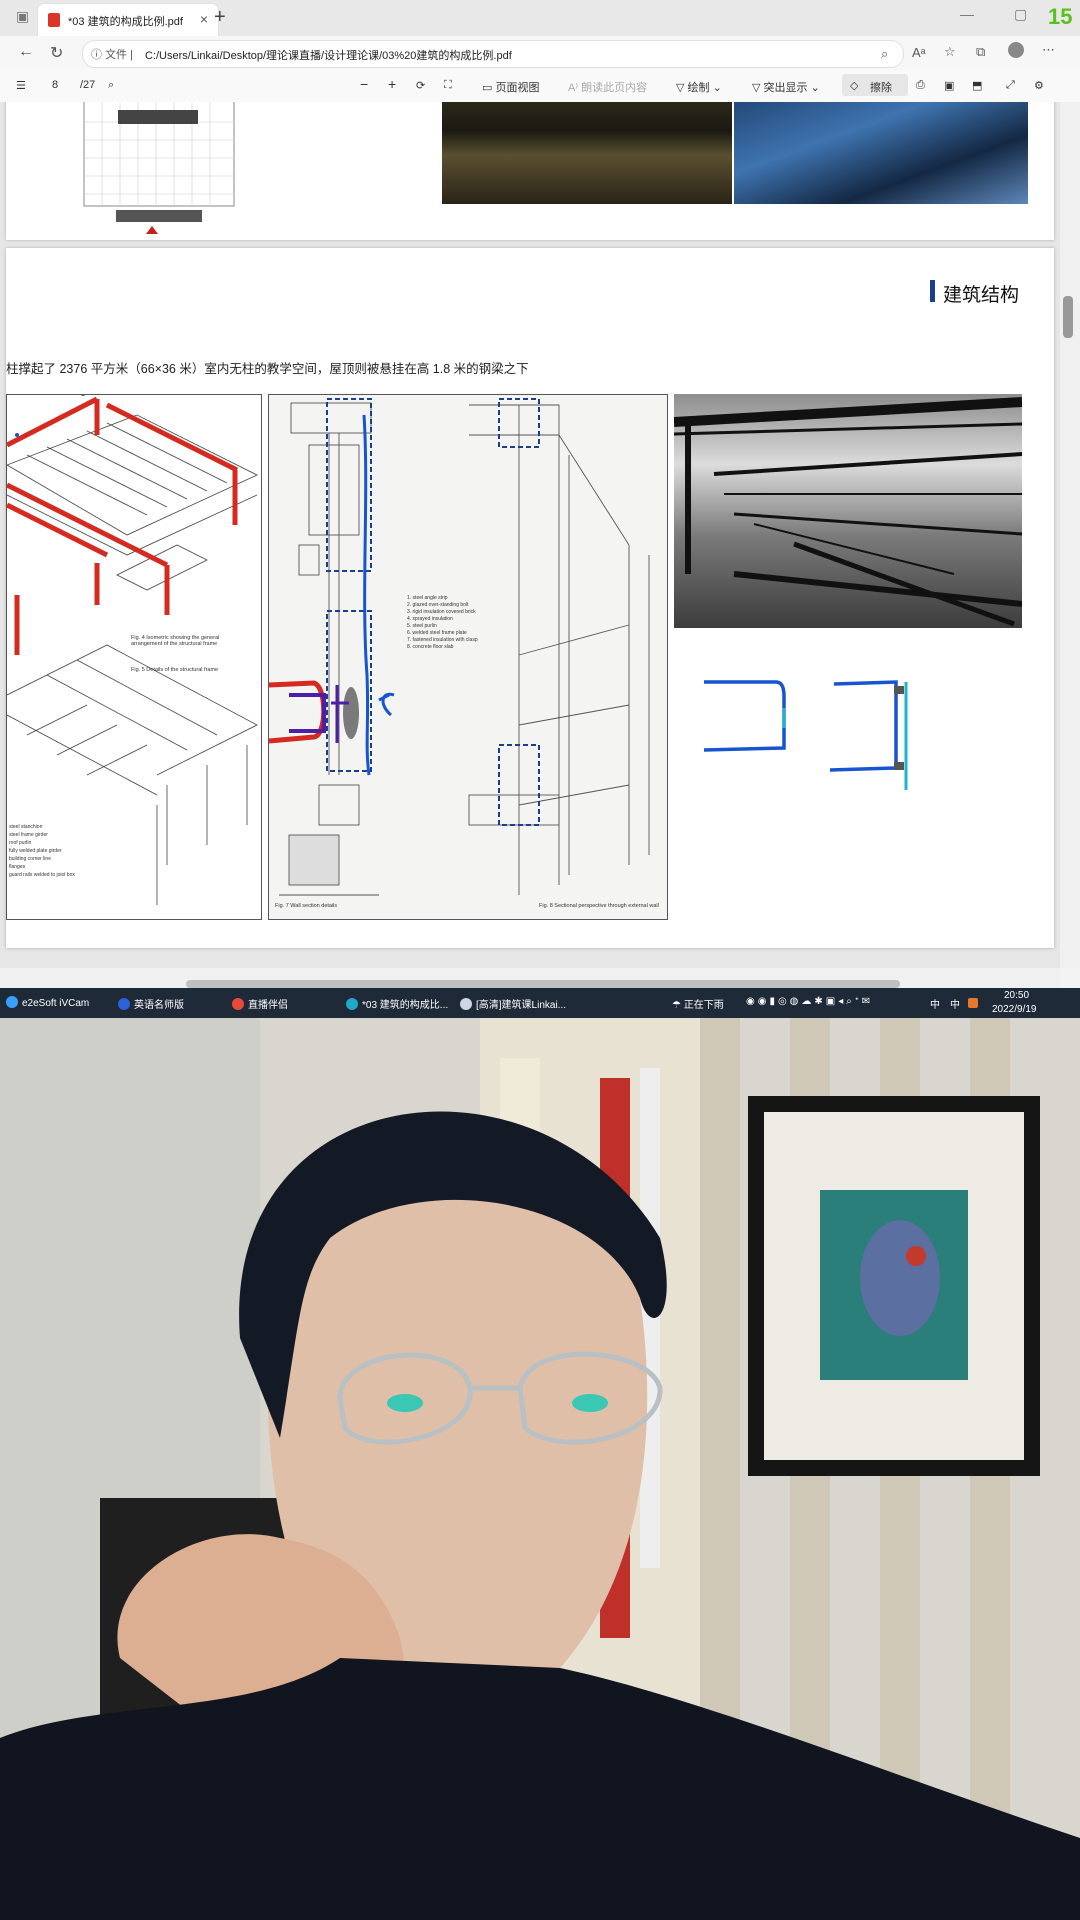 The width and height of the screenshot is (1080, 1920). What do you see at coordinates (1020, 14) in the screenshot?
I see `maximize-icon: ▢` at bounding box center [1020, 14].